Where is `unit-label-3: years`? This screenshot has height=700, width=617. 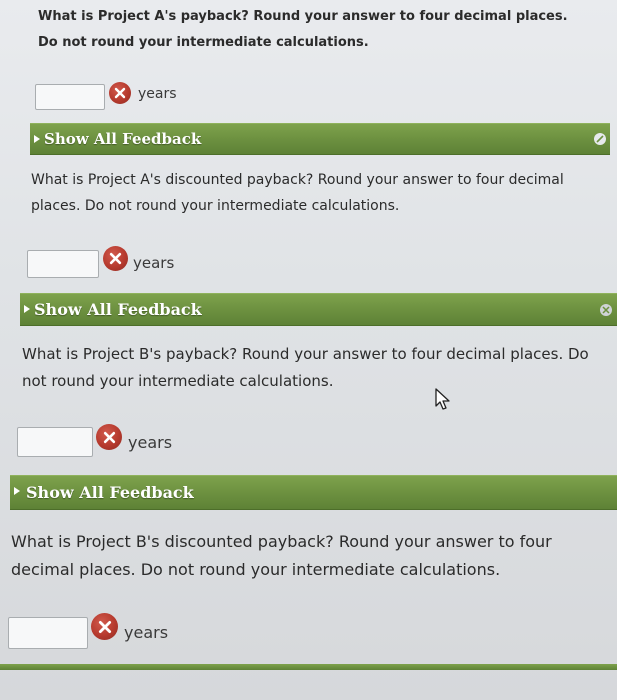 unit-label-3: years is located at coordinates (150, 442).